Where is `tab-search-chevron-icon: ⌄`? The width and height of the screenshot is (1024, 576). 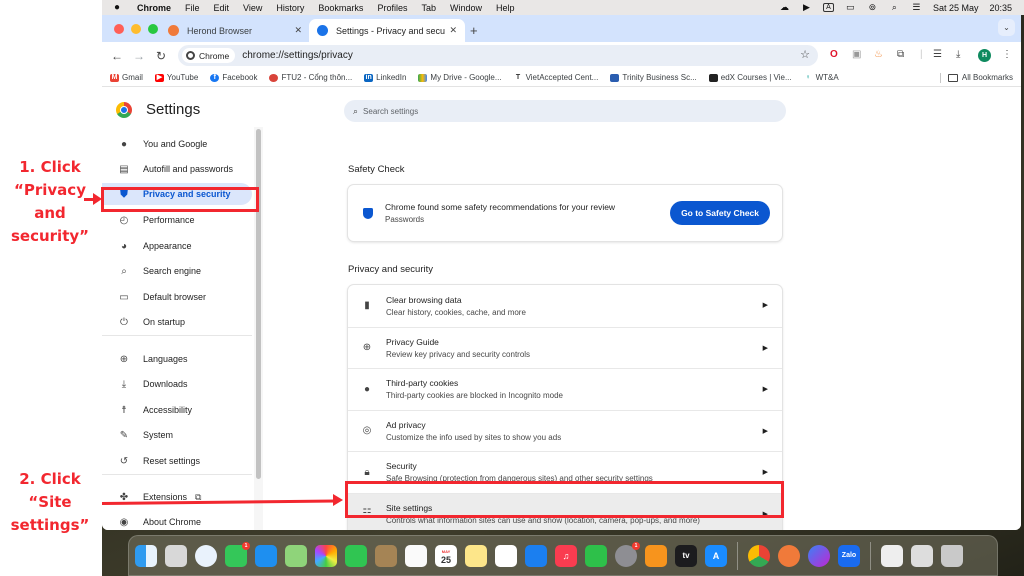 tab-search-chevron-icon: ⌄ is located at coordinates (1006, 27).